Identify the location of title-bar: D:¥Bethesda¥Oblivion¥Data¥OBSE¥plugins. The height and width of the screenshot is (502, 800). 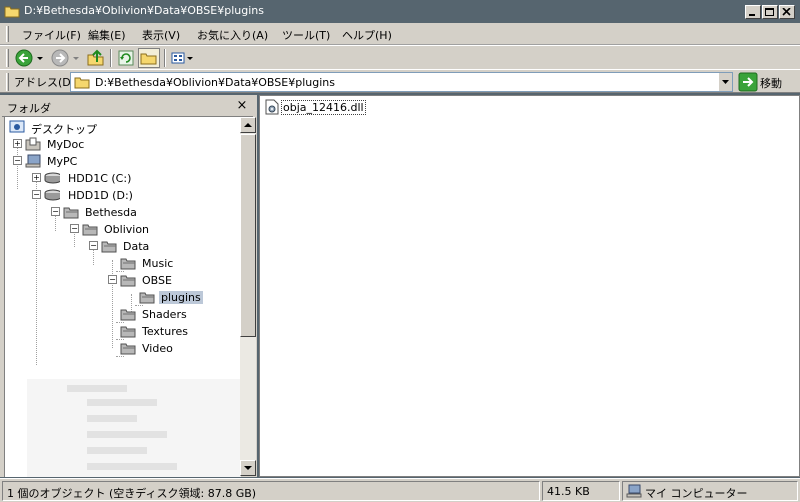
(400, 11).